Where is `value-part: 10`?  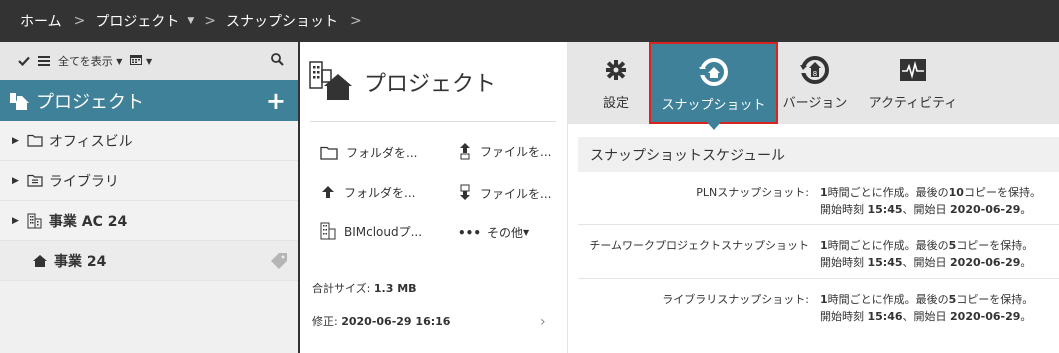
value-part: 10 is located at coordinates (956, 192).